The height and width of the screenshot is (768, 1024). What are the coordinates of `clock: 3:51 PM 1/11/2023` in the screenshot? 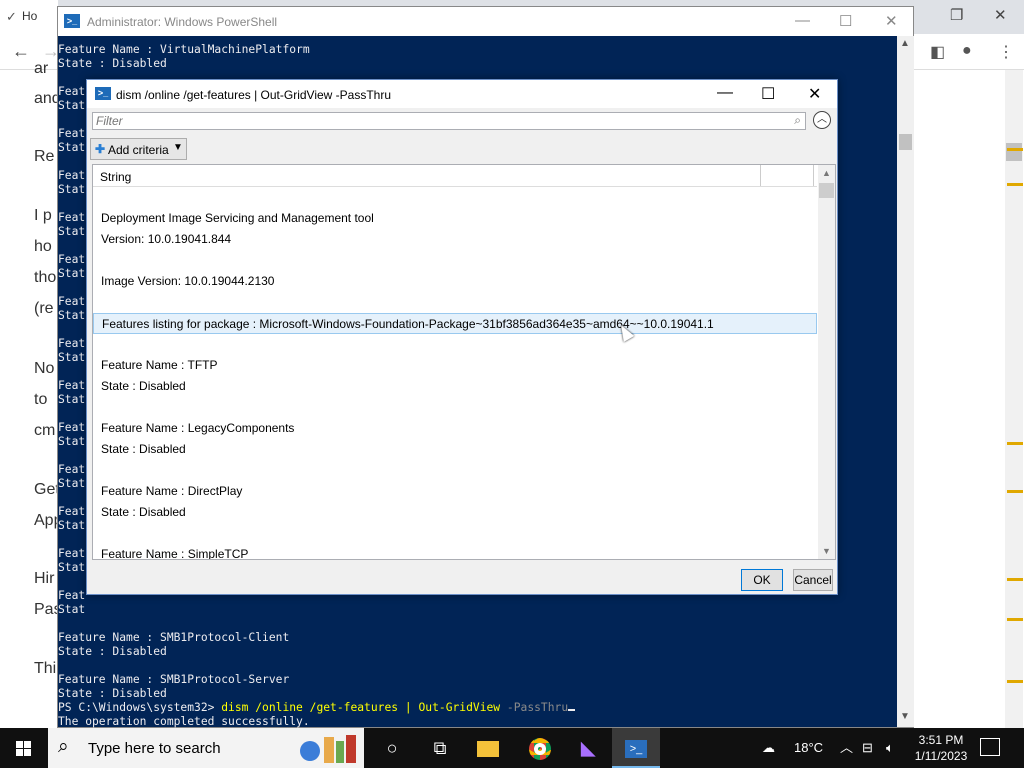 It's located at (941, 748).